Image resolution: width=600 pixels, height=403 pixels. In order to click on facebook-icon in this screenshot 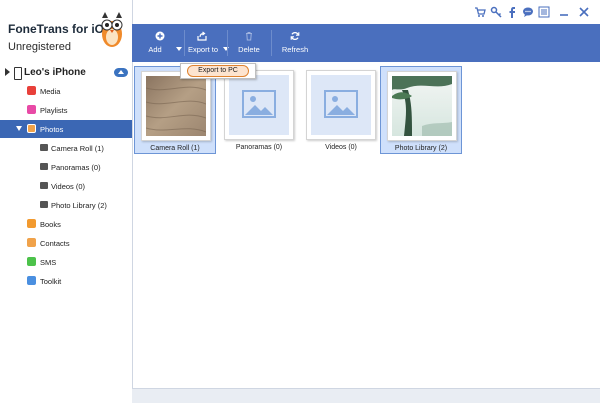, I will do `click(512, 12)`.